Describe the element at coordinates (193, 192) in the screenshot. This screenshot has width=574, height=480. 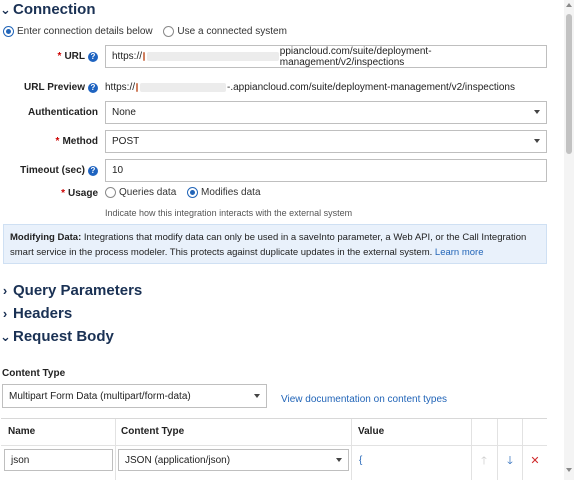
I see `radio-modifies-data` at that location.